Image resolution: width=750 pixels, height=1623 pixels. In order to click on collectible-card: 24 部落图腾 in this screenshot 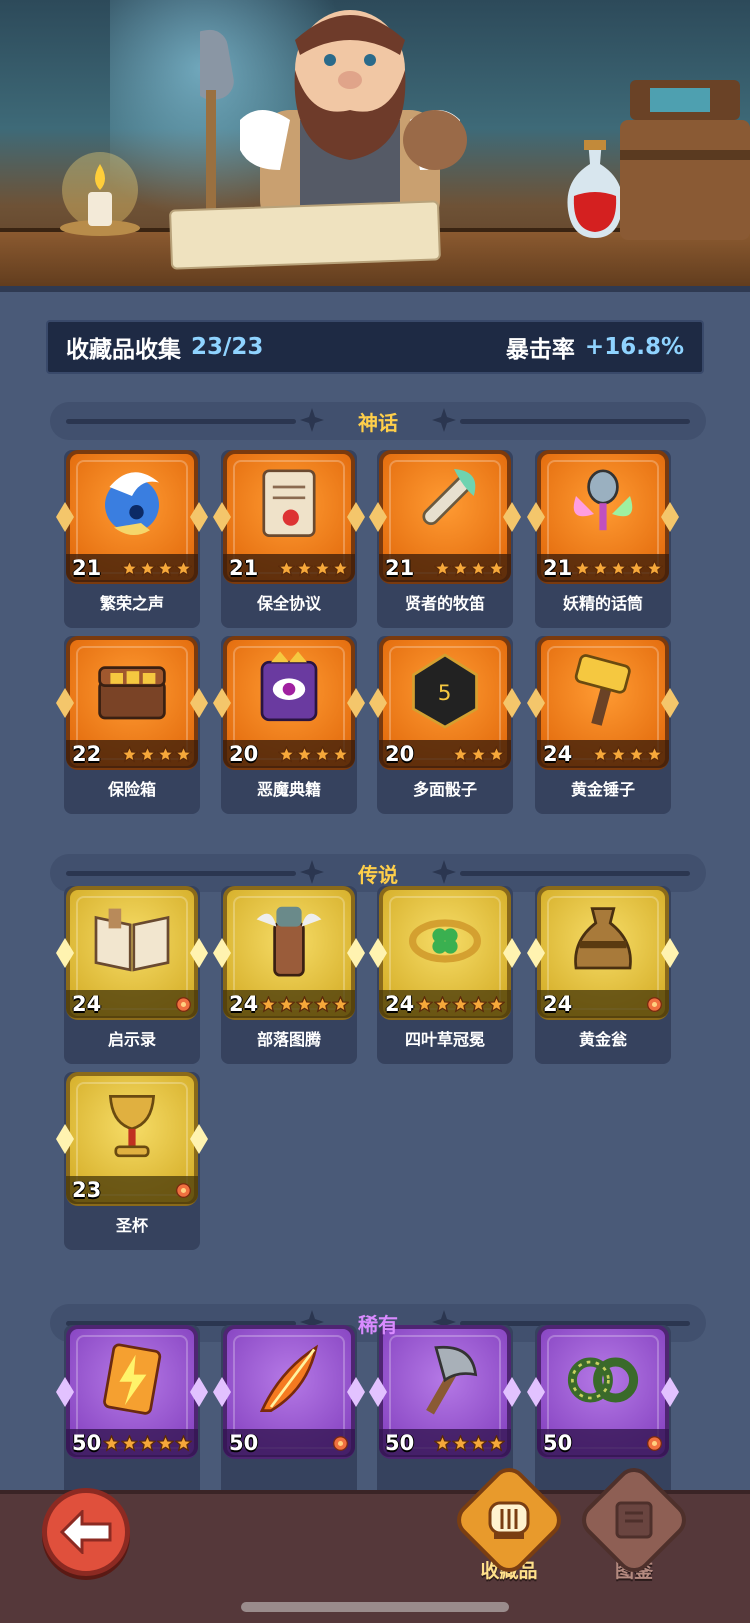, I will do `click(289, 975)`.